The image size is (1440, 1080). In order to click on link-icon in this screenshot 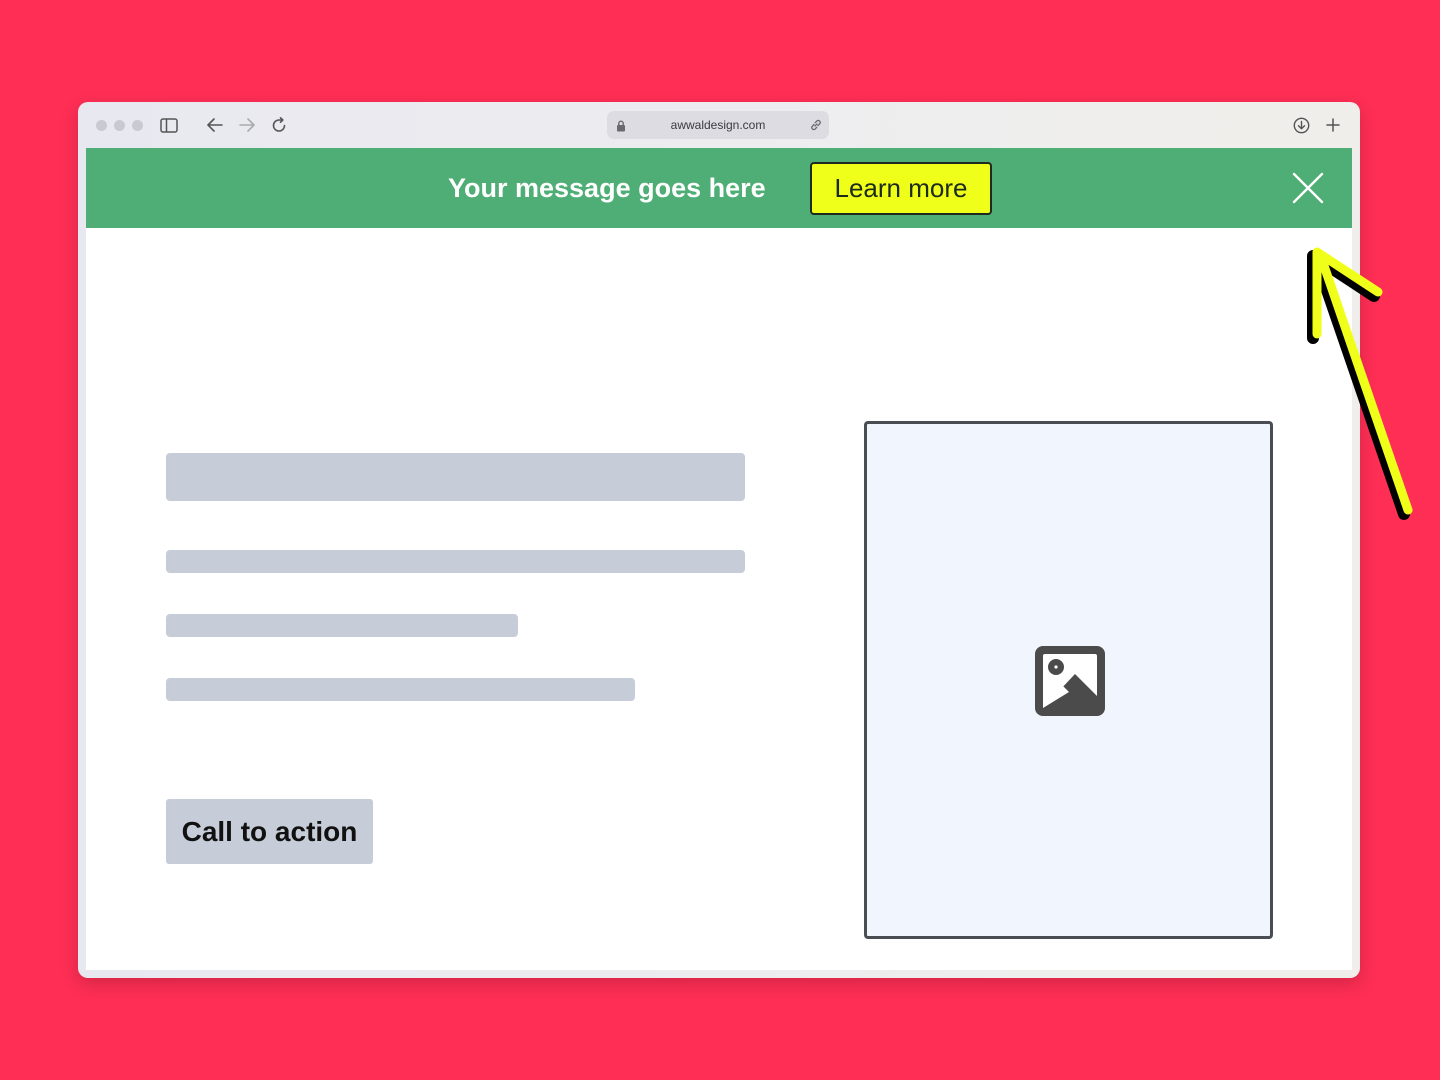, I will do `click(816, 125)`.